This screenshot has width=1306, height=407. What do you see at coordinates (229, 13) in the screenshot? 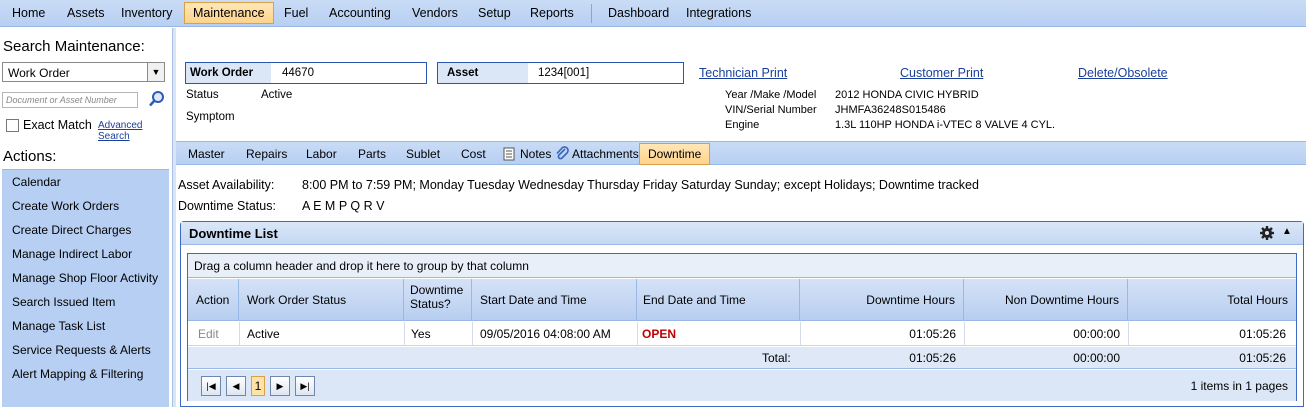
I see `menu-maintenance: Maintenance` at bounding box center [229, 13].